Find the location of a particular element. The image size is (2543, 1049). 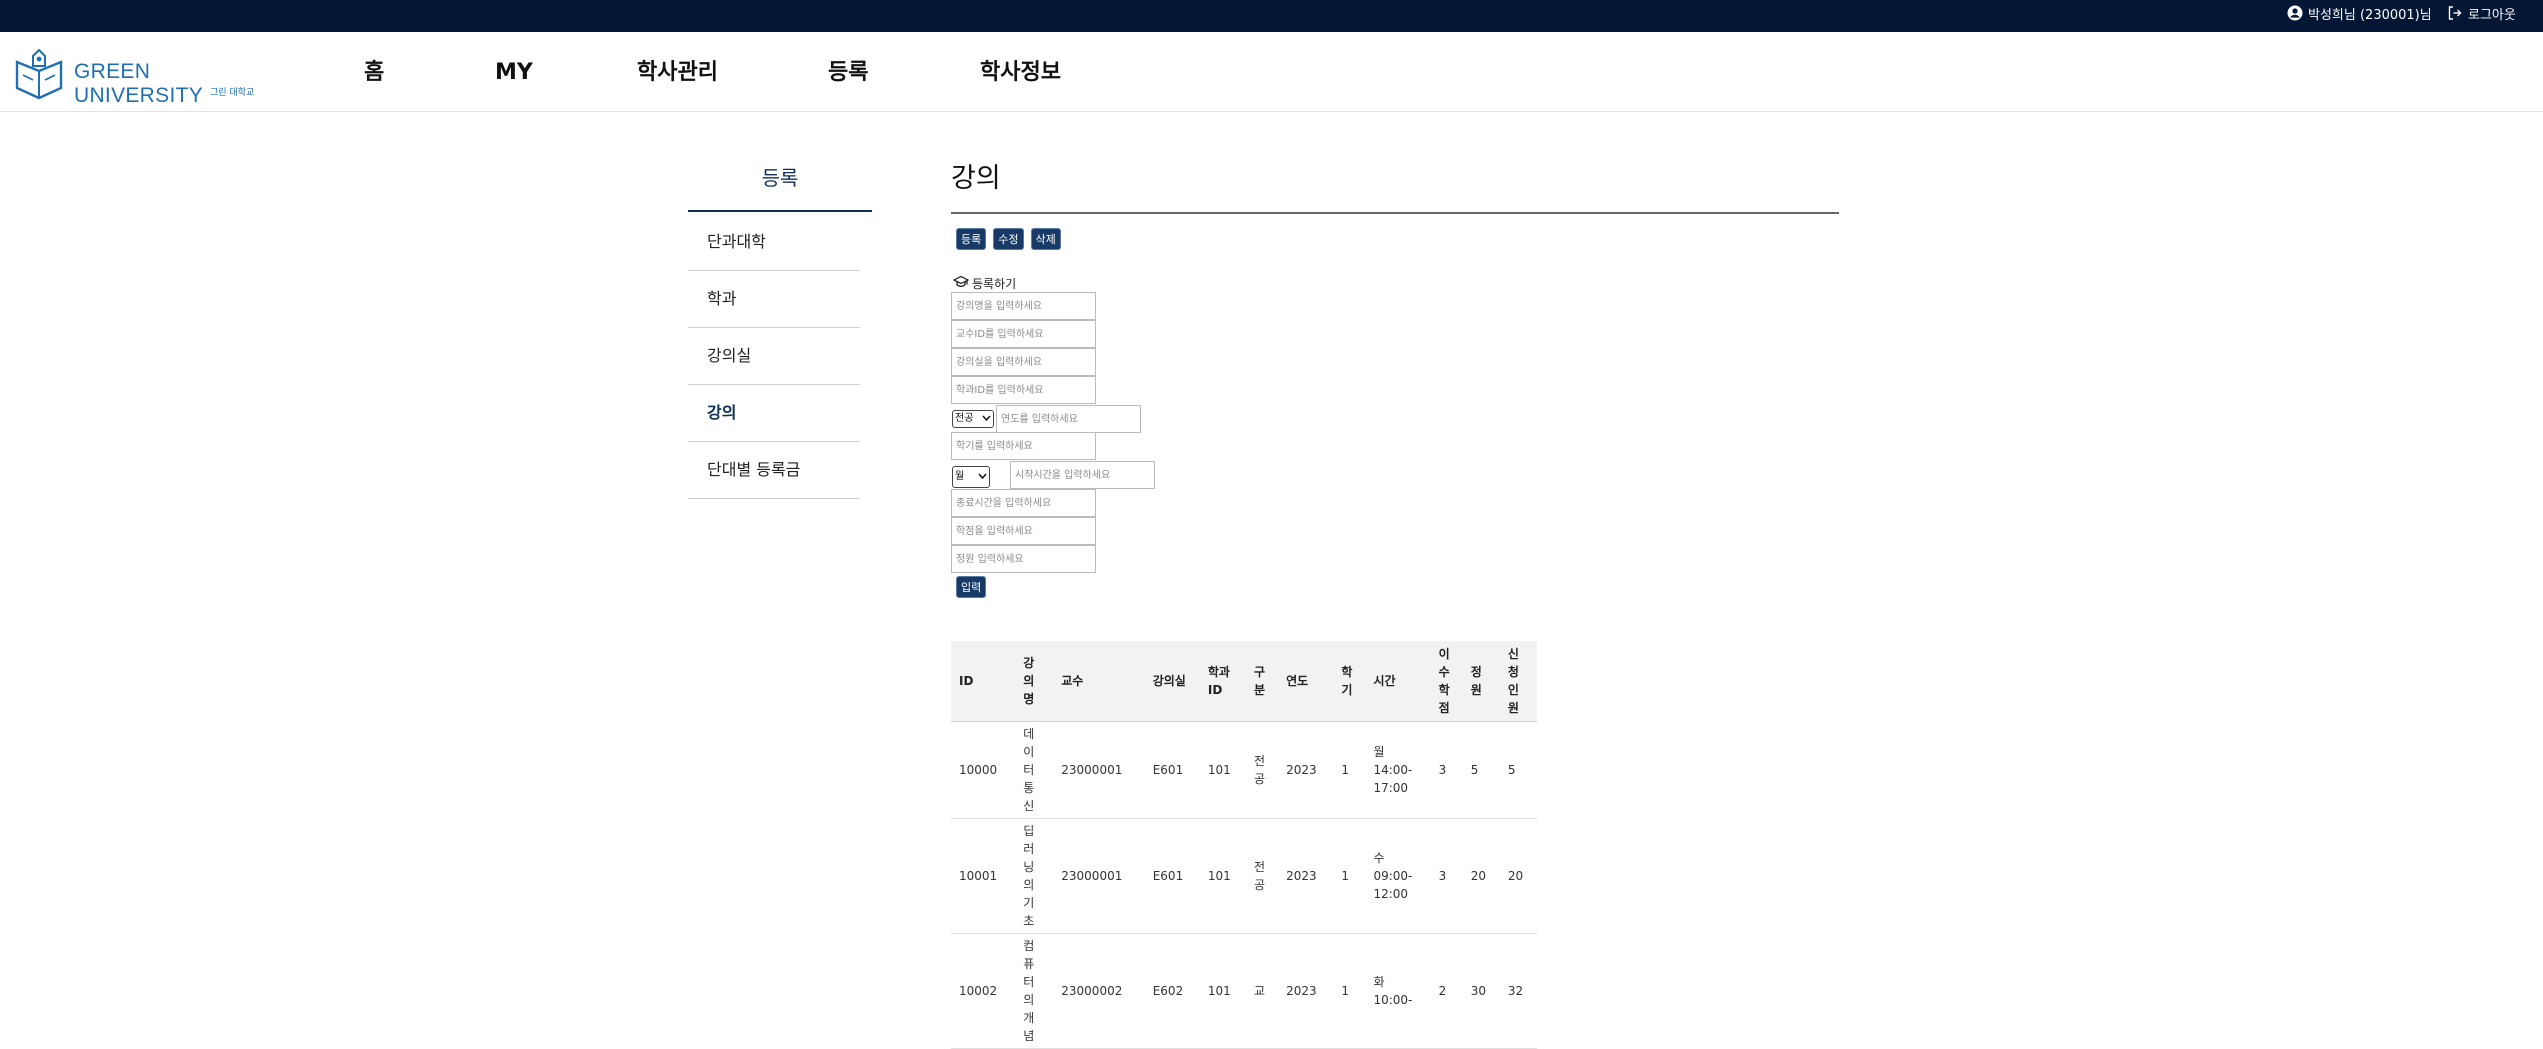

col-dept-id: 학과ID is located at coordinates (1223, 681).